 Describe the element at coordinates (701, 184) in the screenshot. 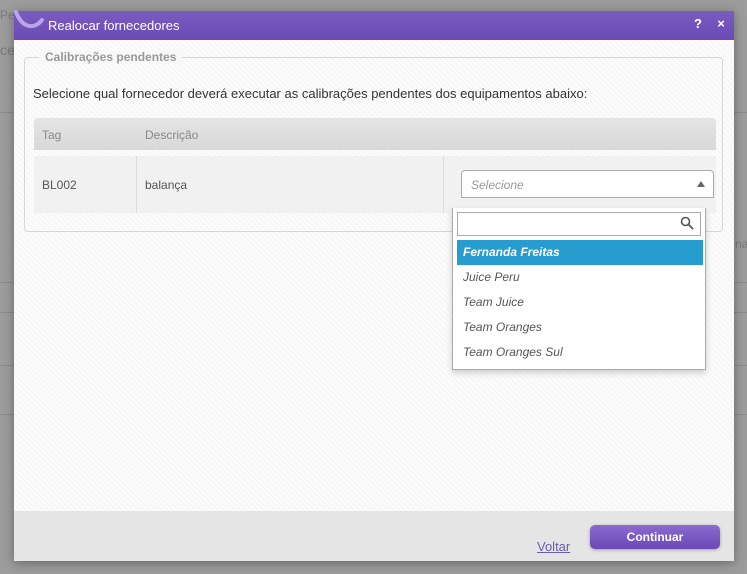

I see `chevron-up-icon` at that location.